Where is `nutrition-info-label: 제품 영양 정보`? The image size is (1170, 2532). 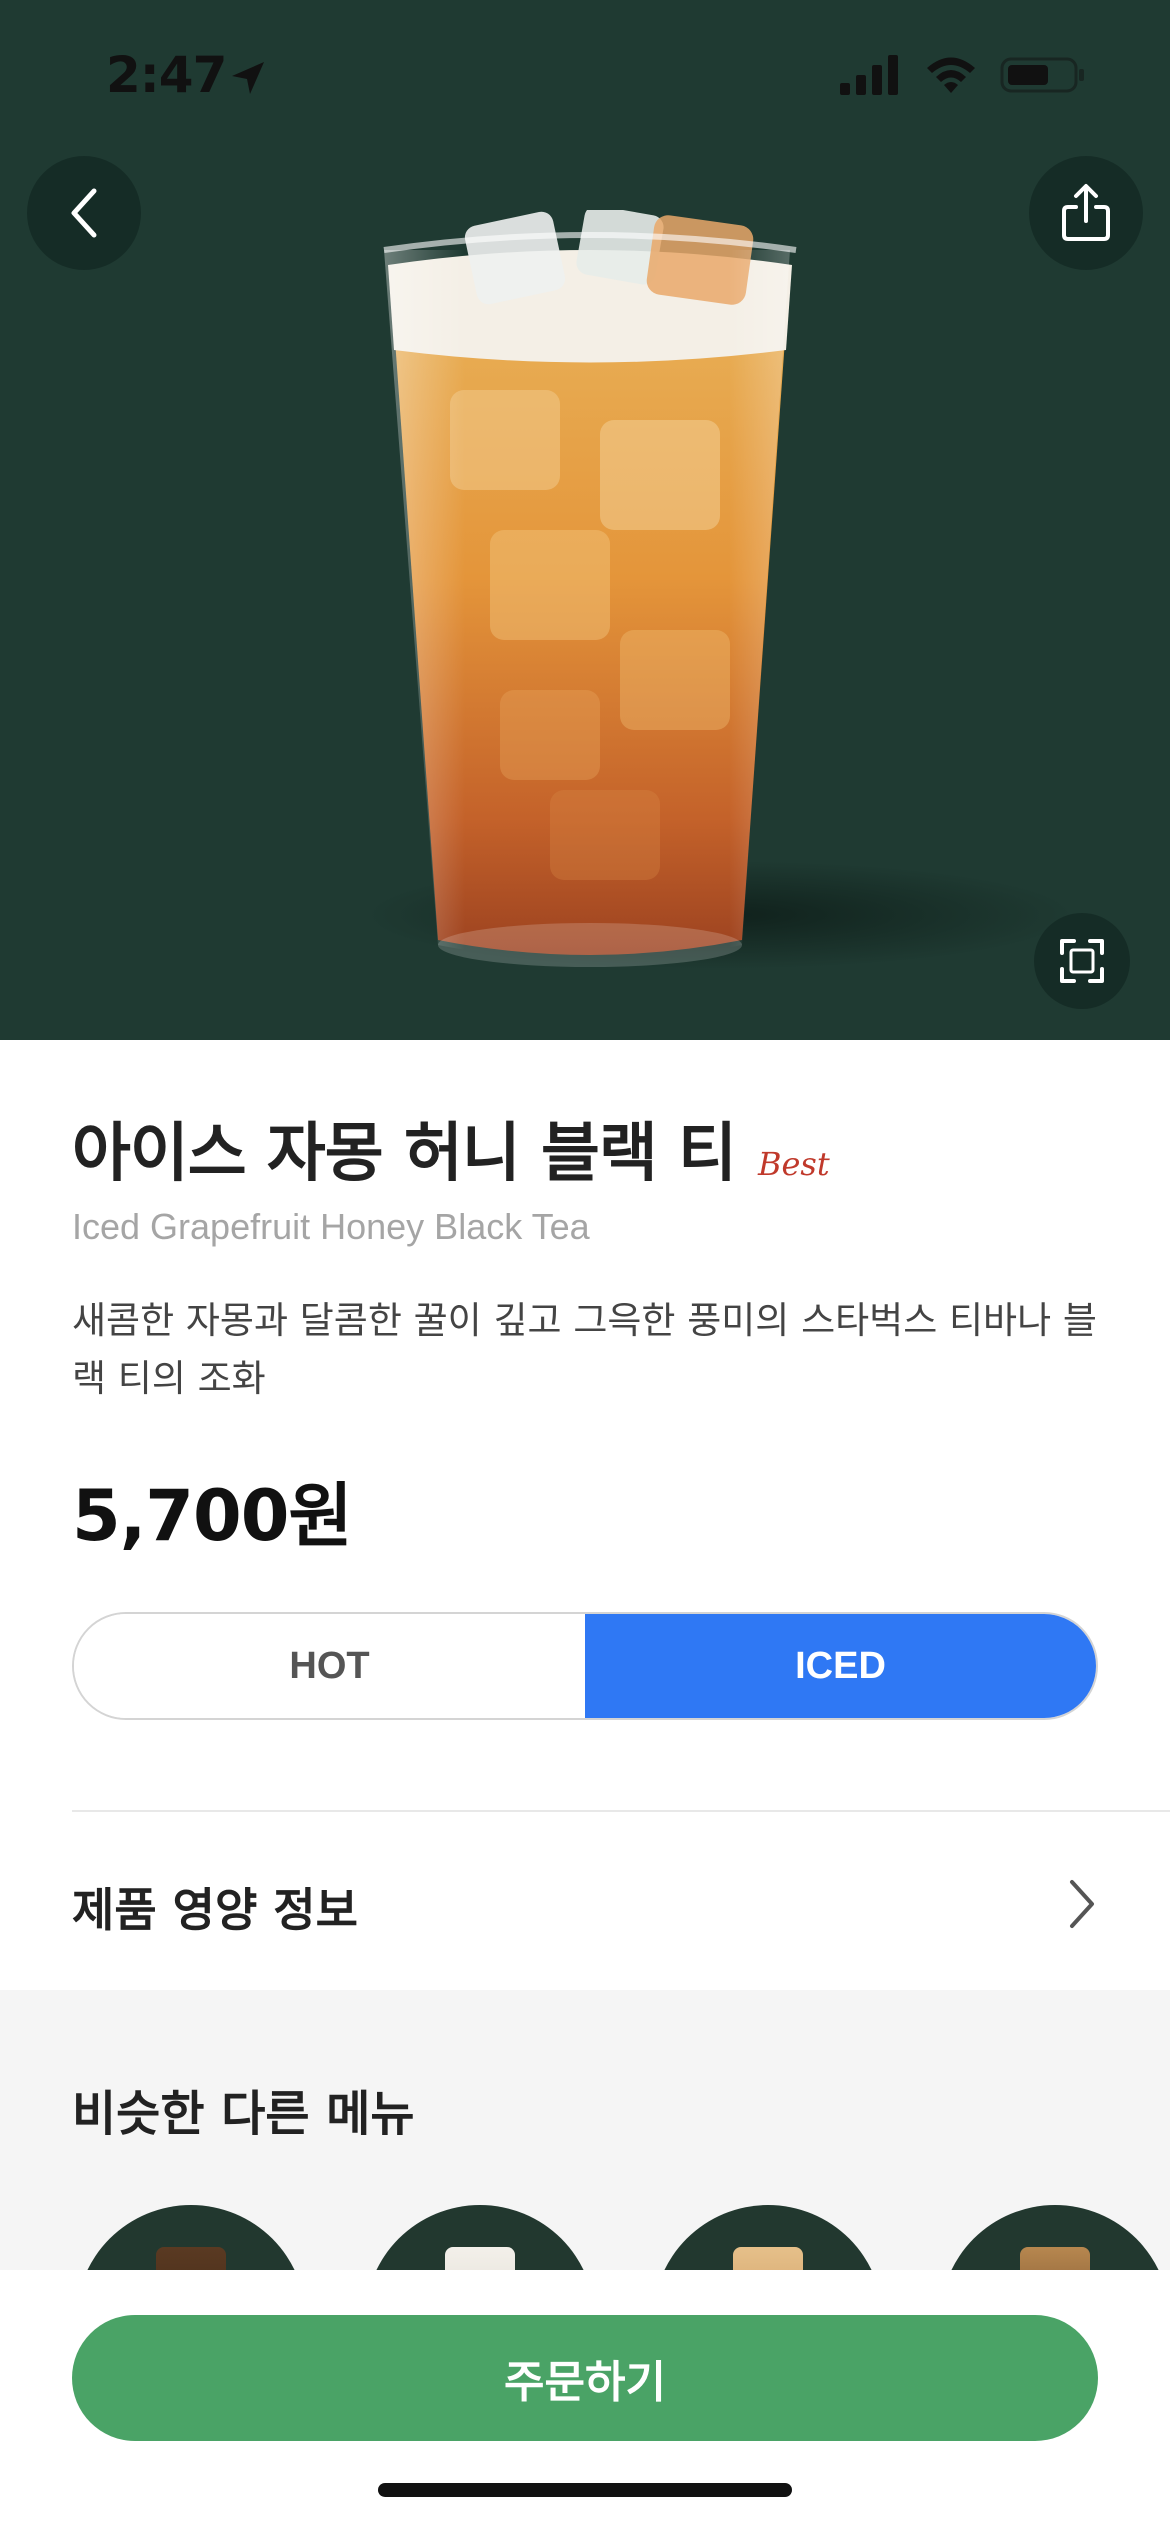
nutrition-info-label: 제품 영양 정보 is located at coordinates (215, 1910).